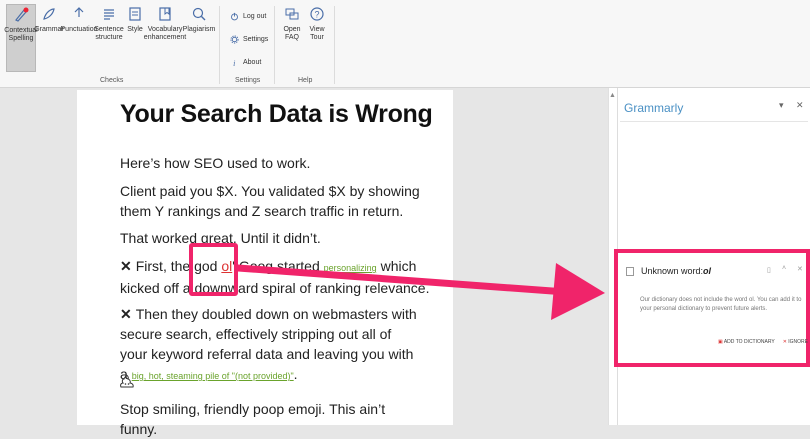  What do you see at coordinates (800, 105) in the screenshot?
I see `panel-close-icon: ✕` at bounding box center [800, 105].